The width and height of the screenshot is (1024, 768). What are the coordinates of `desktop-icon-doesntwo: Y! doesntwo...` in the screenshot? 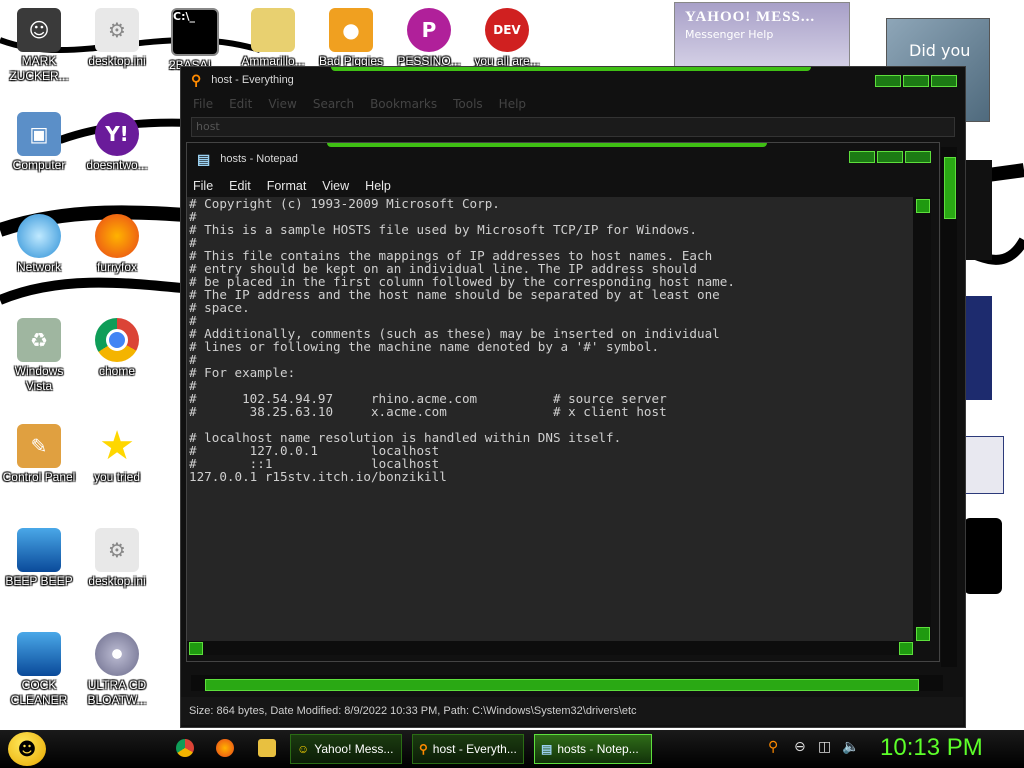 It's located at (117, 142).